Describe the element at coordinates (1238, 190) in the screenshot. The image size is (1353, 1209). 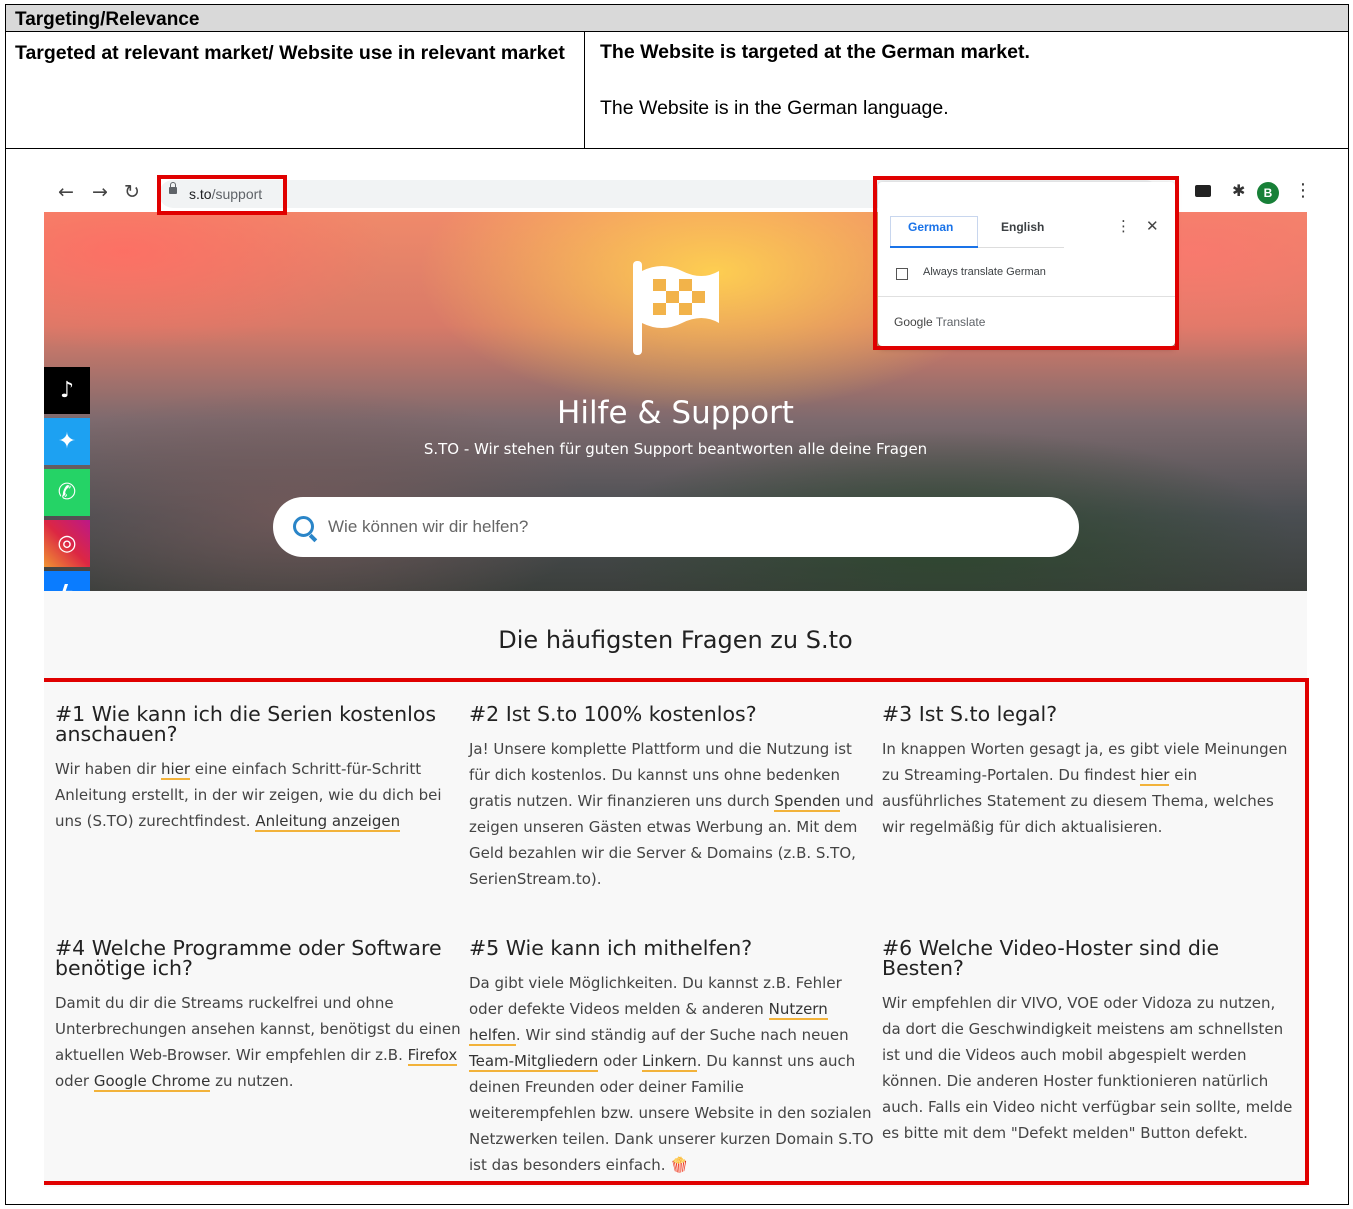
I see `extensions-puzzle-icon: ✱` at that location.